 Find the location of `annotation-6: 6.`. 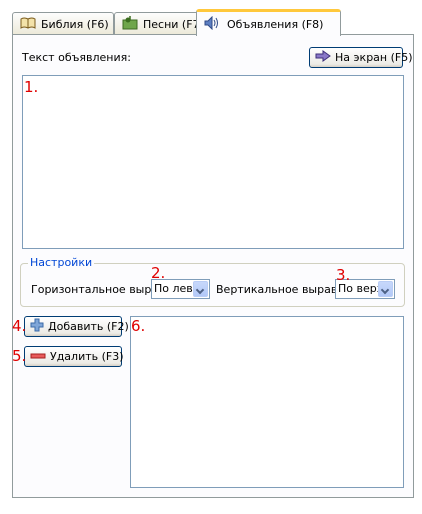

annotation-6: 6. is located at coordinates (138, 326).